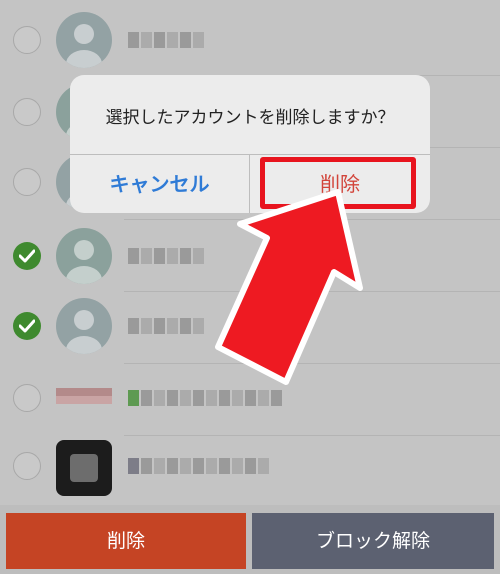  What do you see at coordinates (373, 541) in the screenshot?
I see `unblock-button: ブロック解除` at bounding box center [373, 541].